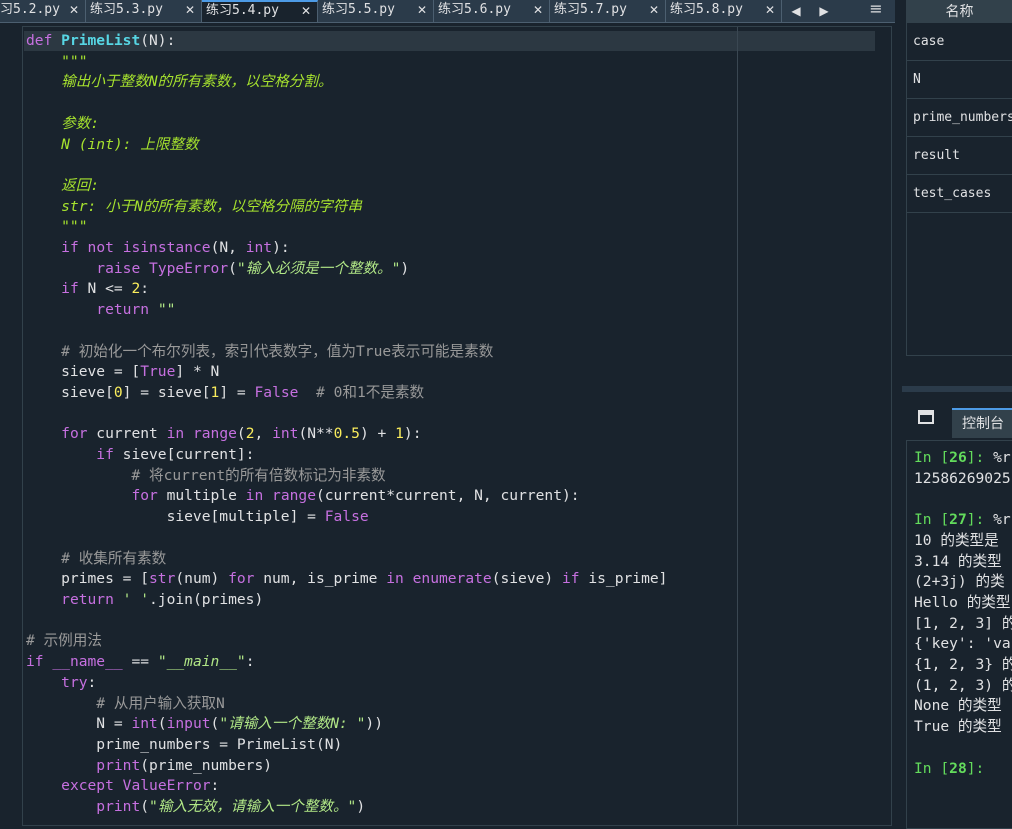 This screenshot has height=829, width=1012. What do you see at coordinates (957, 389) in the screenshot?
I see `pane-splitter` at bounding box center [957, 389].